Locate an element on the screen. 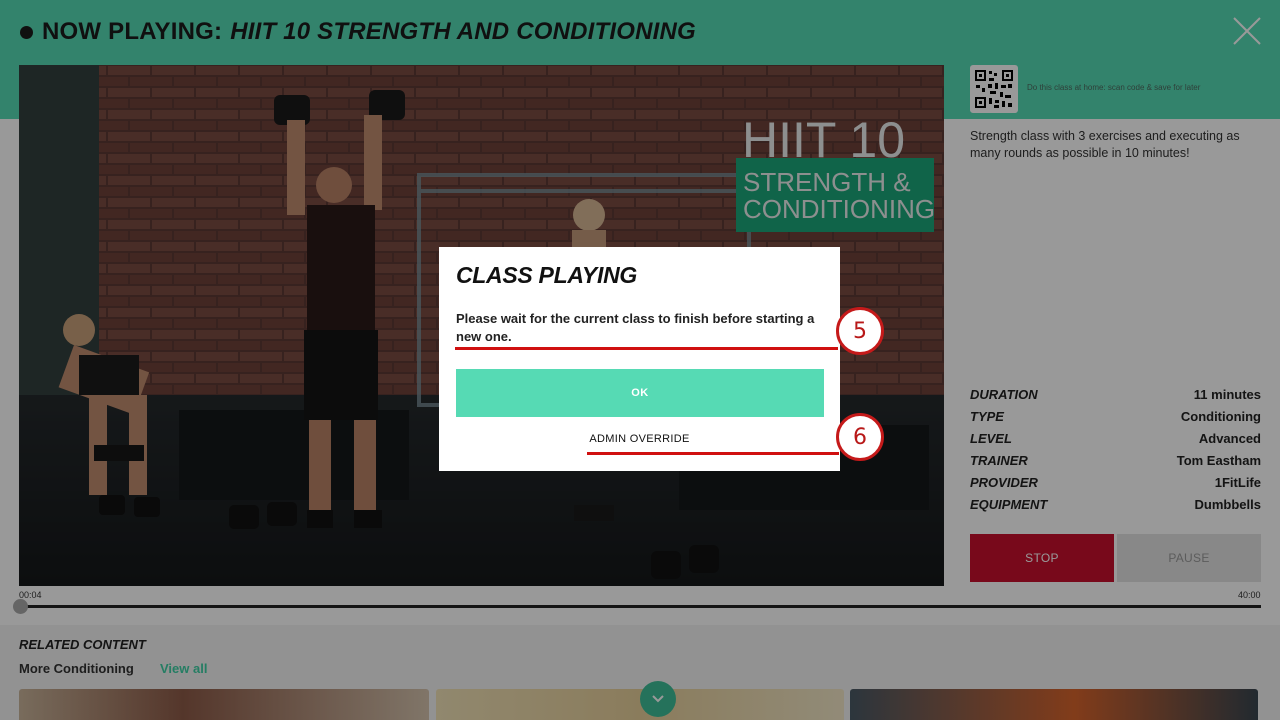 The image size is (1280, 720). ok-button: OK is located at coordinates (640, 393).